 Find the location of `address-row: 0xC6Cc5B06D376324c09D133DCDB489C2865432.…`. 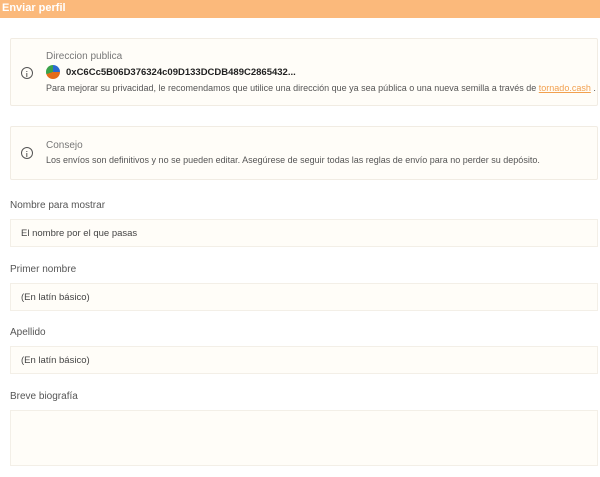

address-row: 0xC6Cc5B06D376324c09D133DCDB489C2865432.… is located at coordinates (171, 72).